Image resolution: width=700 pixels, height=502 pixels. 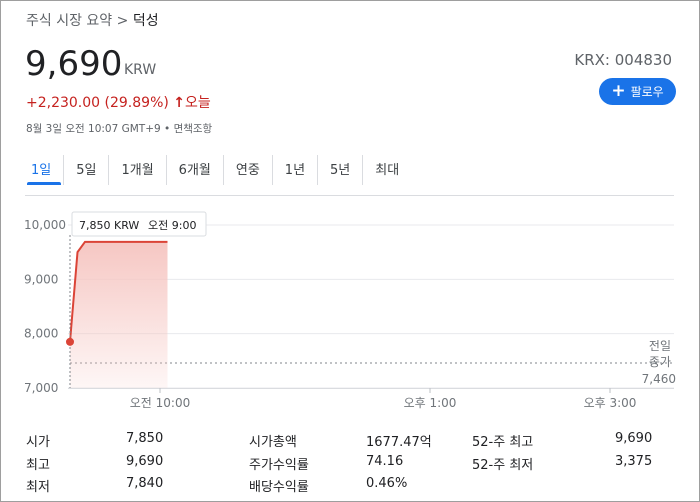 I want to click on up-arrow-icon: ↑, so click(x=179, y=103).